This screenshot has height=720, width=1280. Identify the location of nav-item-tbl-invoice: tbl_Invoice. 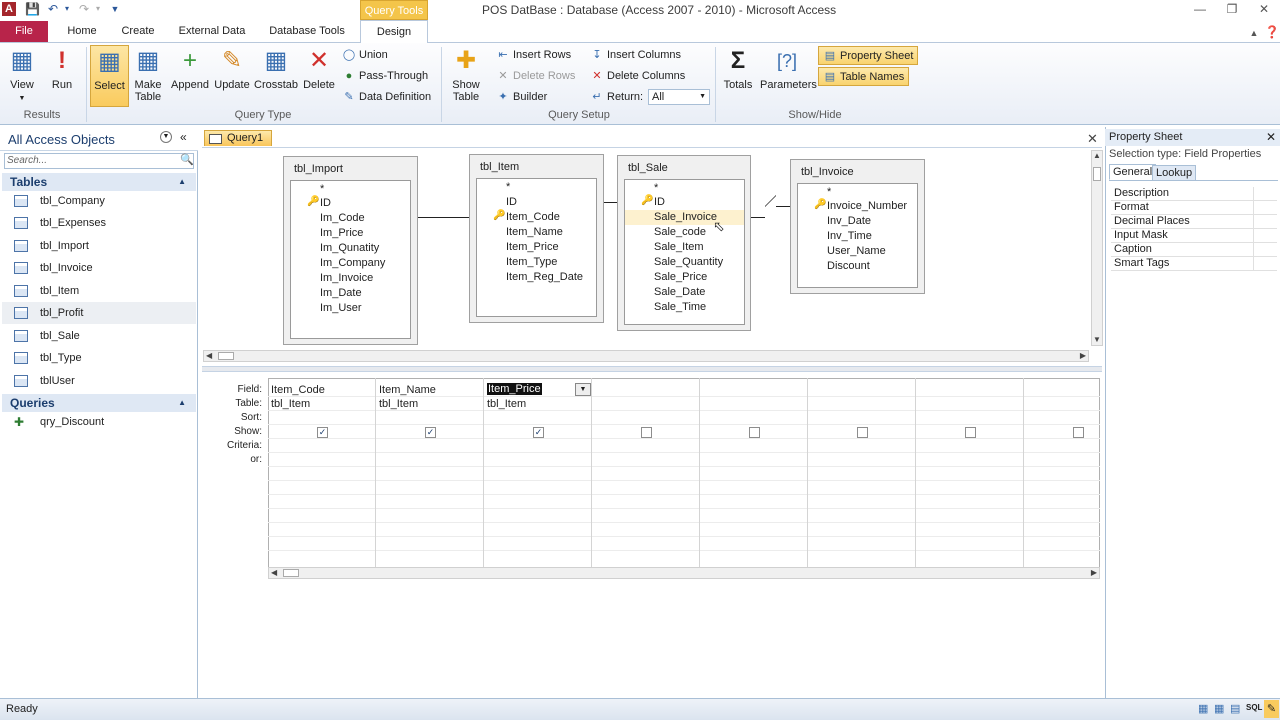
(99, 268).